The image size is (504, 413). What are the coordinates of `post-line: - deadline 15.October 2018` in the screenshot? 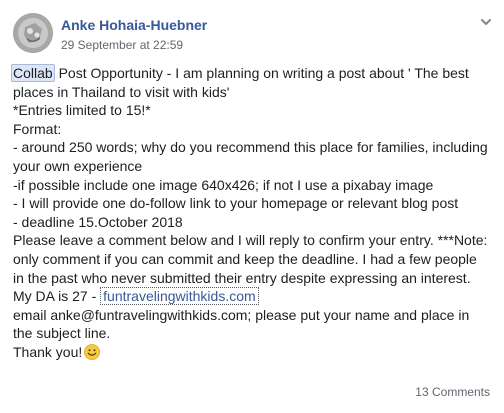 It's located at (98, 221).